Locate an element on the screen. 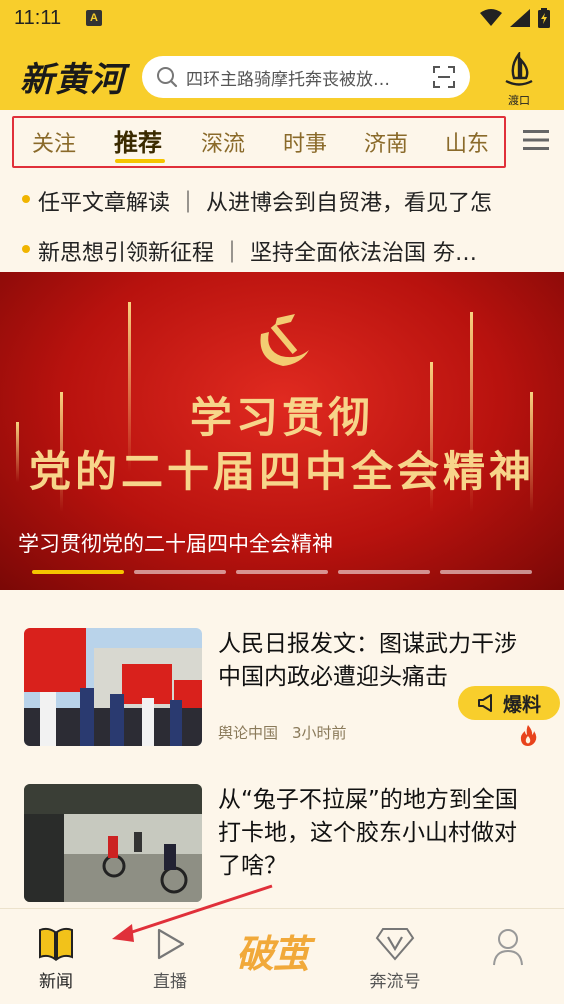  nav-profile is located at coordinates (508, 956).